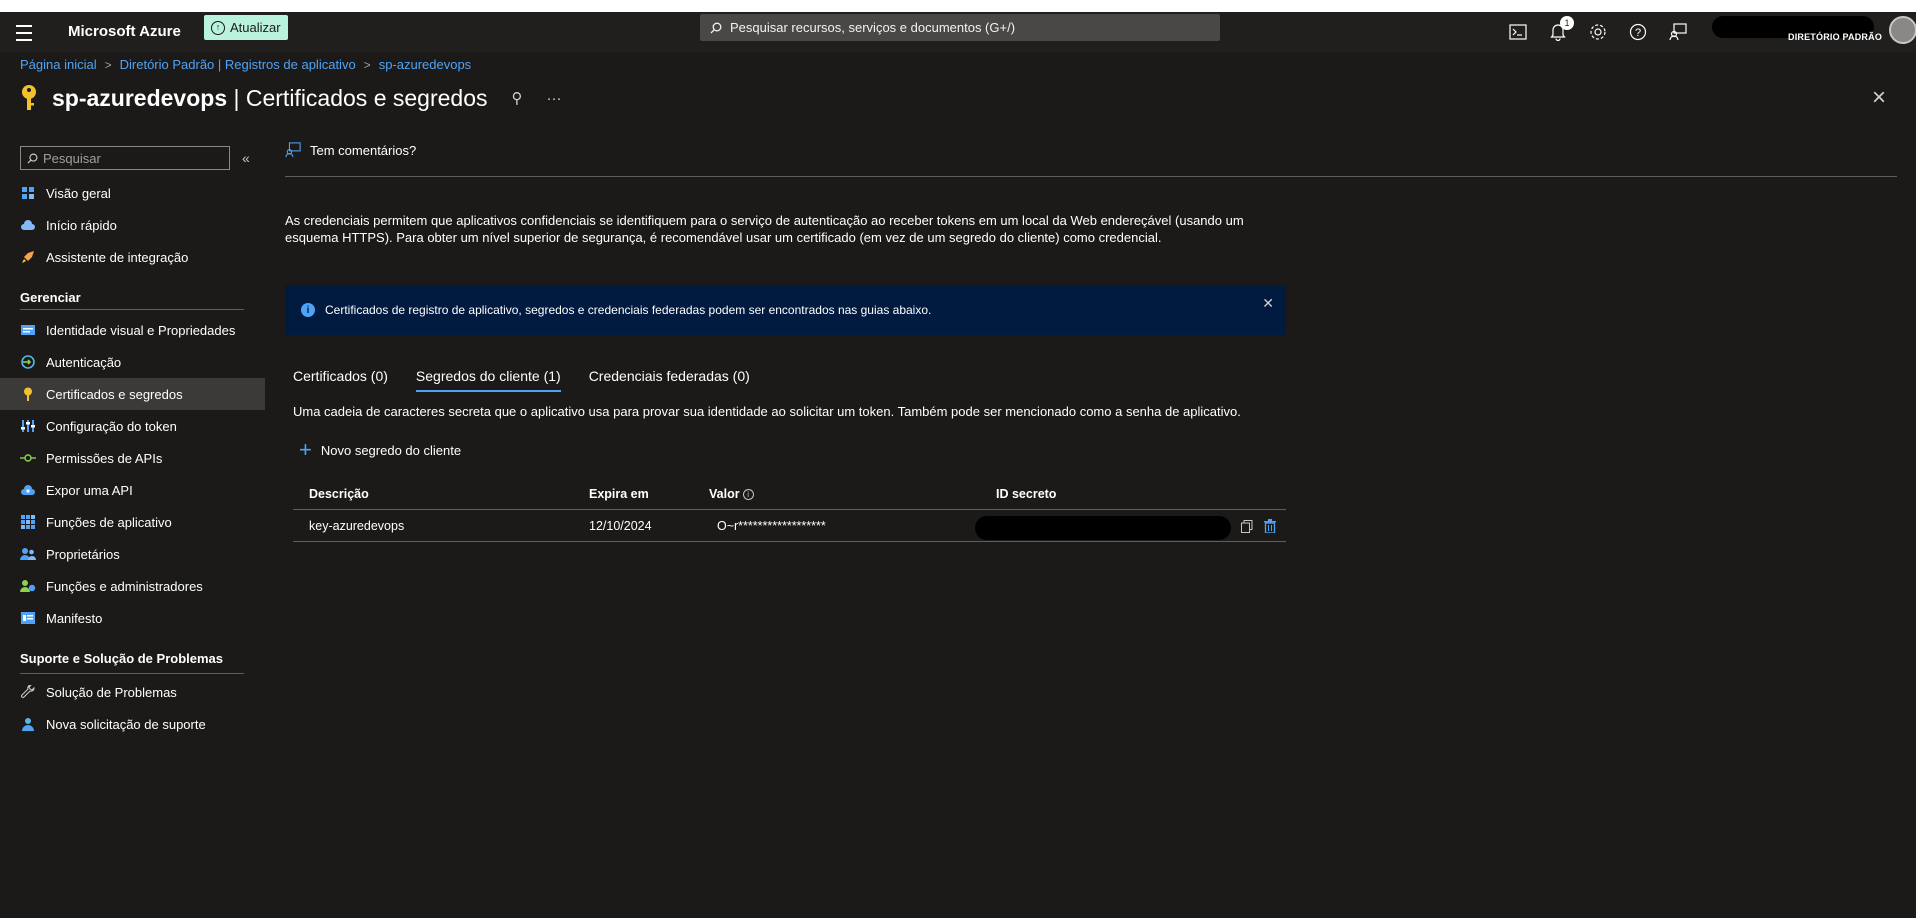 Image resolution: width=1916 pixels, height=918 pixels. What do you see at coordinates (84, 362) in the screenshot?
I see `sidebar-item-label: Autenticação` at bounding box center [84, 362].